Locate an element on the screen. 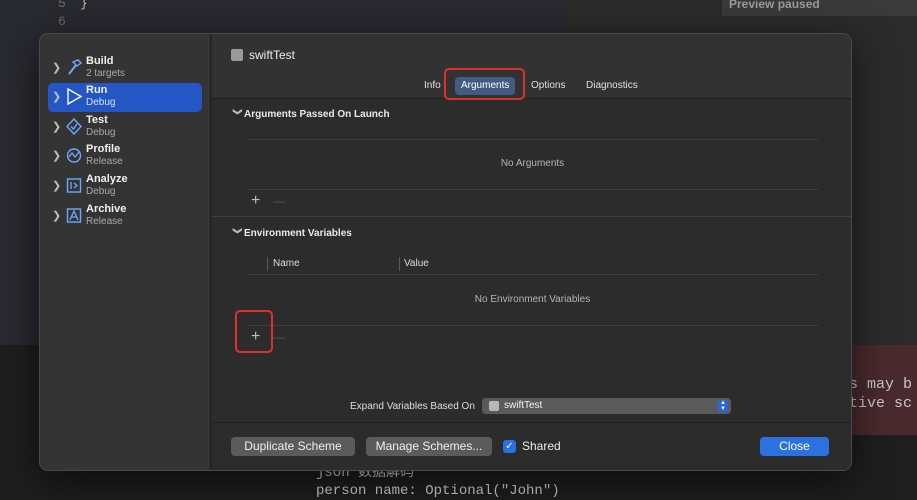  sidebar-item-title: Analyze is located at coordinates (107, 179).